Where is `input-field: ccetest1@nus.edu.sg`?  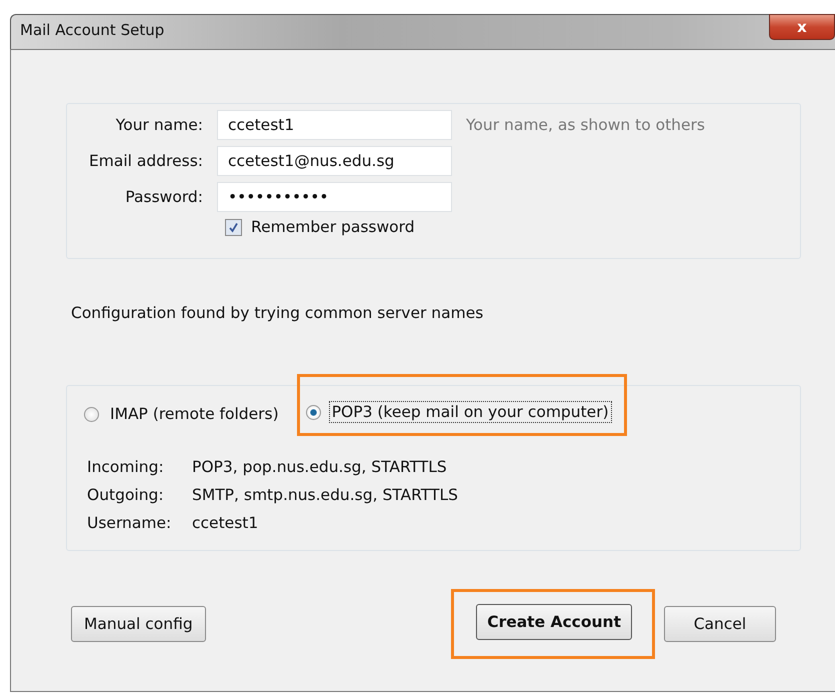
input-field: ccetest1@nus.edu.sg is located at coordinates (334, 161).